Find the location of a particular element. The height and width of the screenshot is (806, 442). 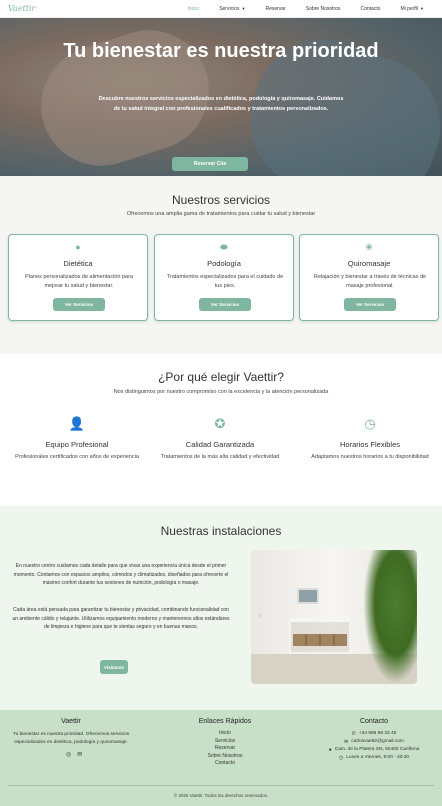

instagram-icon: ◎ is located at coordinates (68, 754).